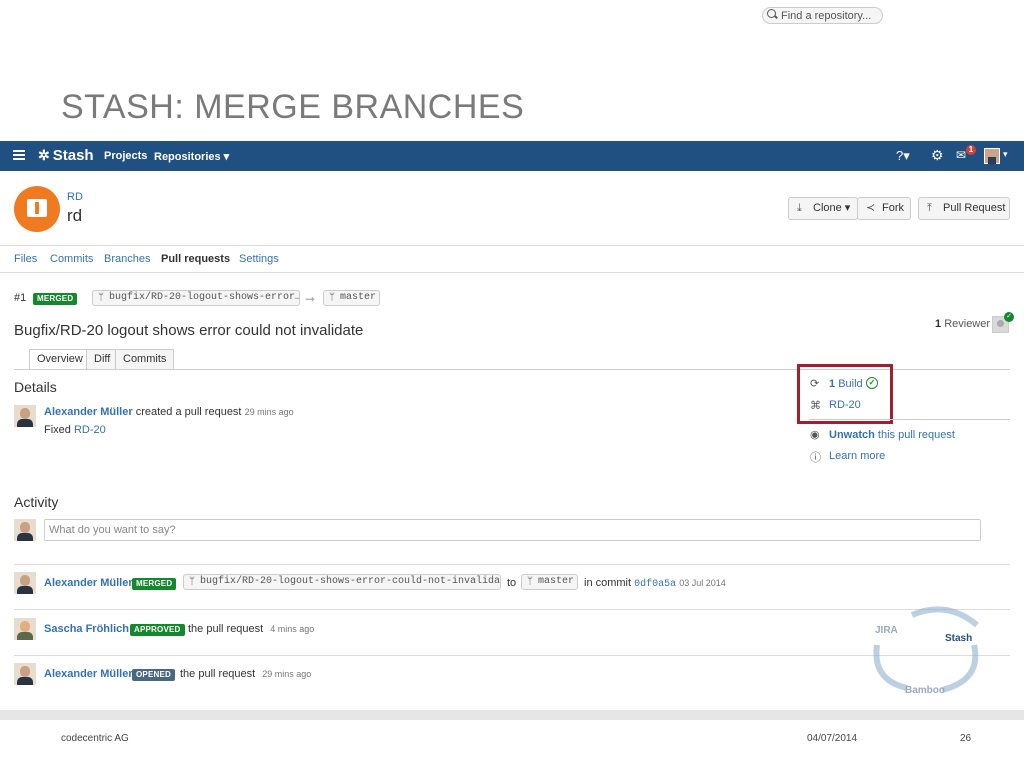 This screenshot has height=768, width=1024. Describe the element at coordinates (145, 359) in the screenshot. I see `pr-tab-commits: Commits` at that location.